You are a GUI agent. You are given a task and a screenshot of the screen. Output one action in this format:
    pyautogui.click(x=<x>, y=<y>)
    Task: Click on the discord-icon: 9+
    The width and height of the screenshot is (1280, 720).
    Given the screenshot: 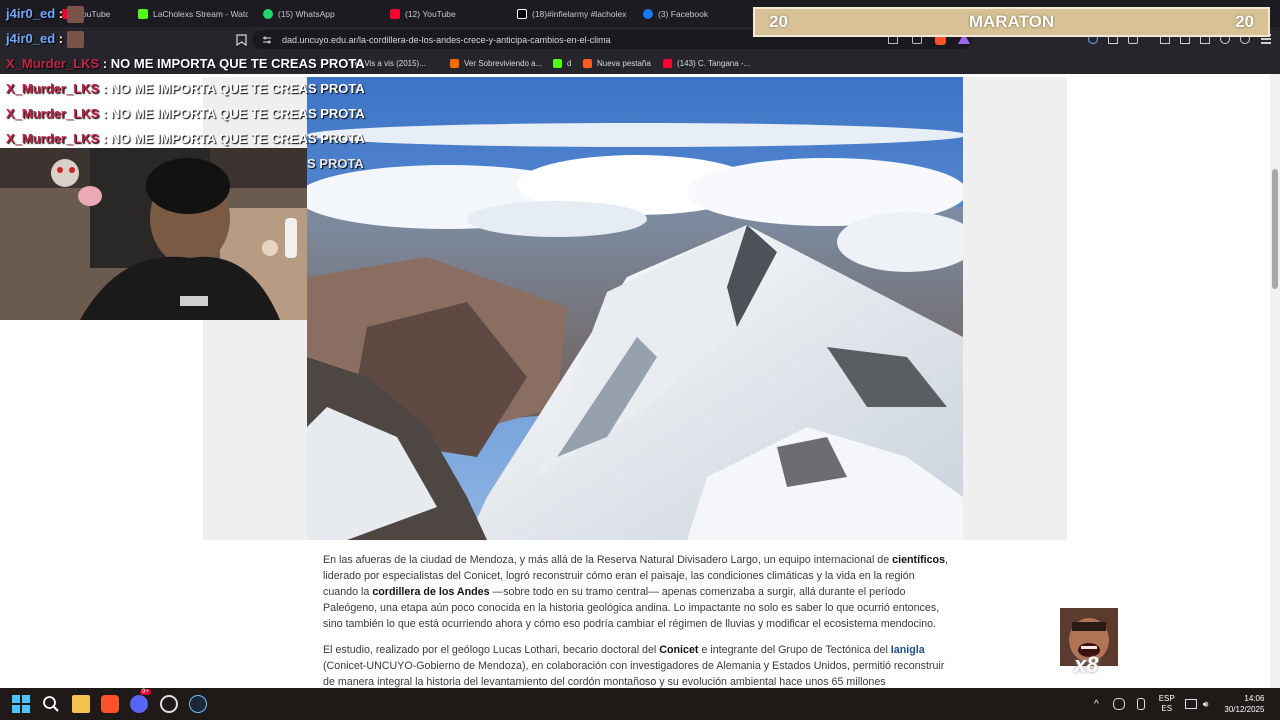 What is the action you would take?
    pyautogui.click(x=140, y=701)
    